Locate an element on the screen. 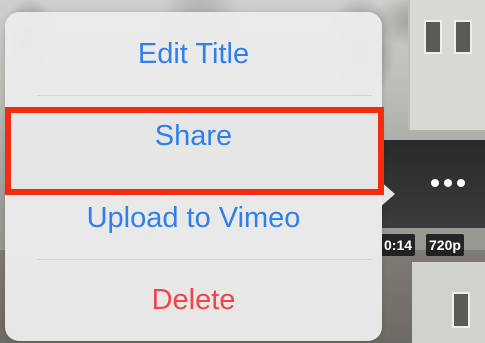 Image resolution: width=485 pixels, height=343 pixels. more-options-button is located at coordinates (448, 183).